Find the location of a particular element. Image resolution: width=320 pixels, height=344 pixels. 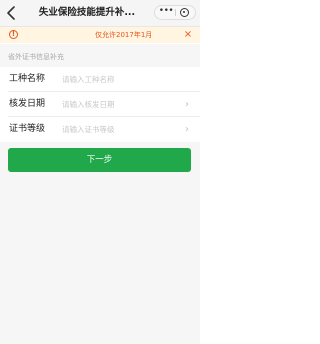

capsule-divider is located at coordinates (175, 12).